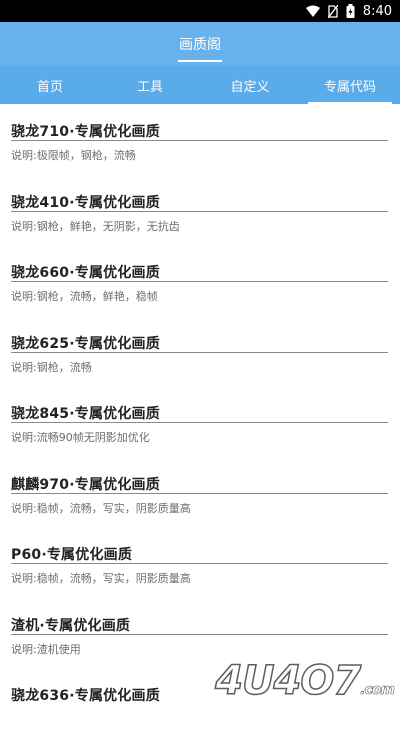  I want to click on item-title: 骁龙410·专属优化画质, so click(85, 202).